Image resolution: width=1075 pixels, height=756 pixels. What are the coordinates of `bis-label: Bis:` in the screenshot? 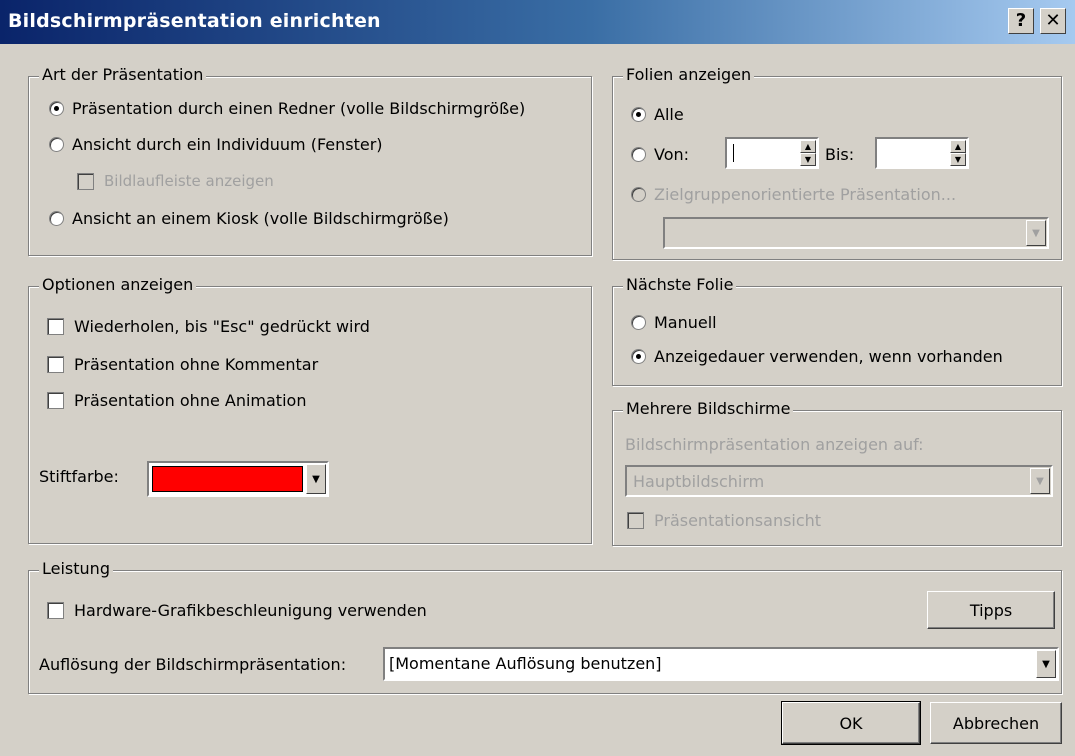 It's located at (840, 154).